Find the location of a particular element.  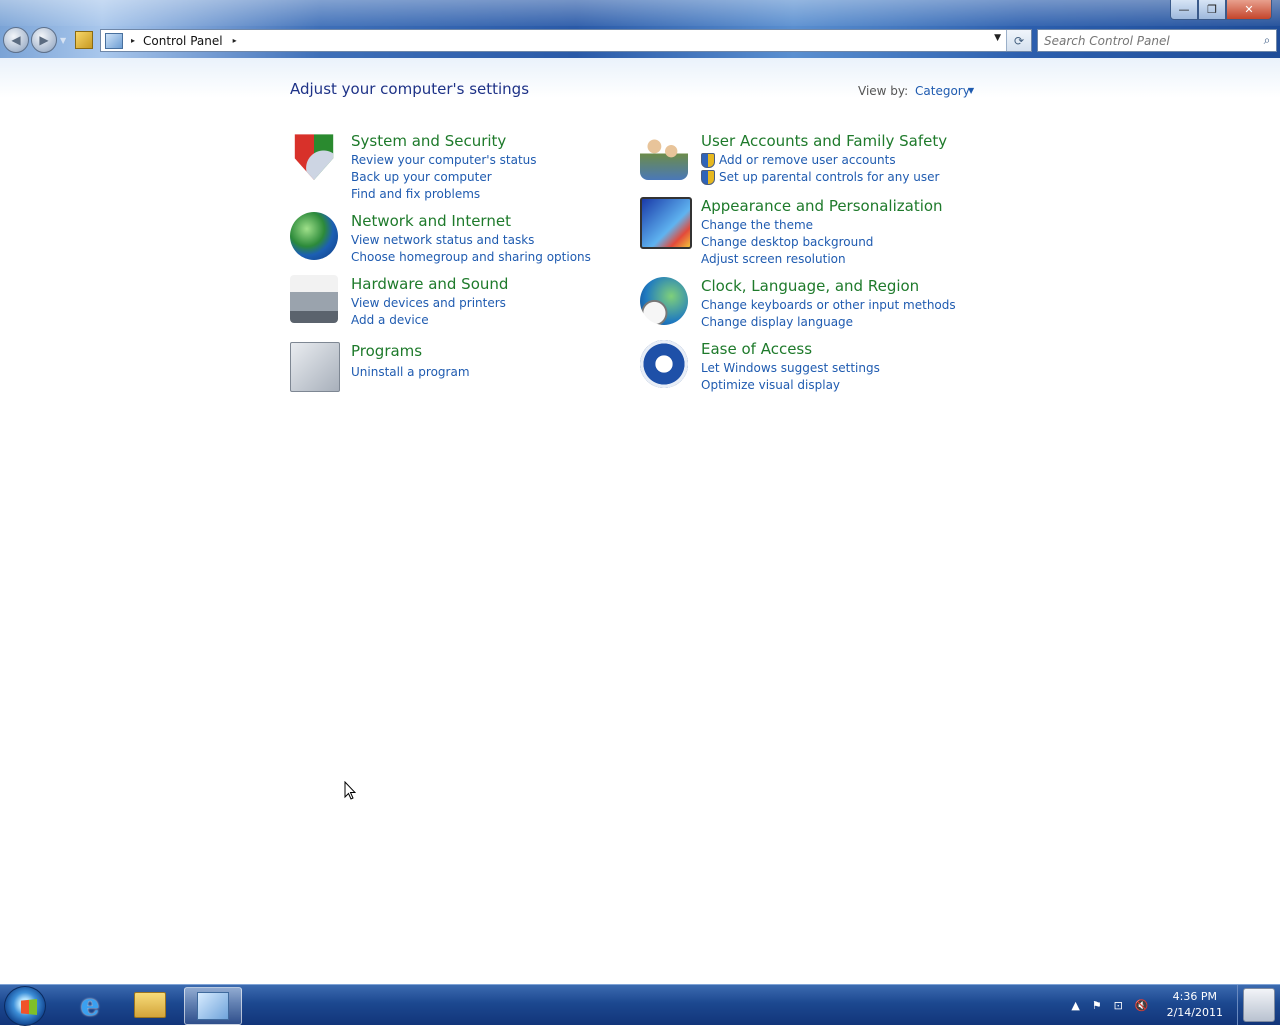

task-link: Back up your computer is located at coordinates (444, 177).